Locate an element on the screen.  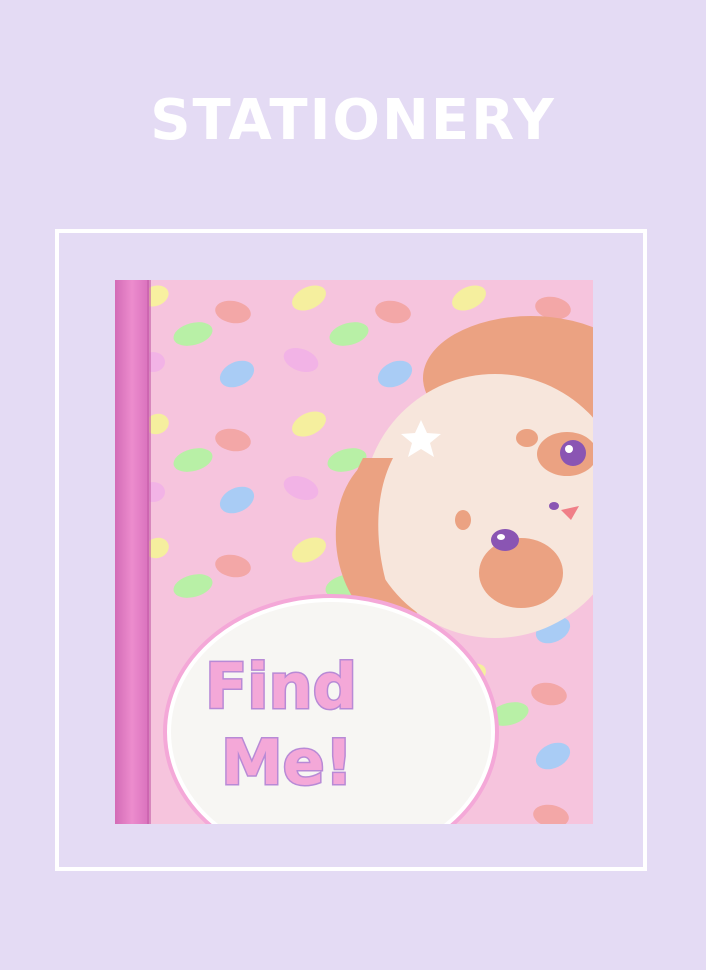
cover-title-line2: Me! is located at coordinates (287, 762).